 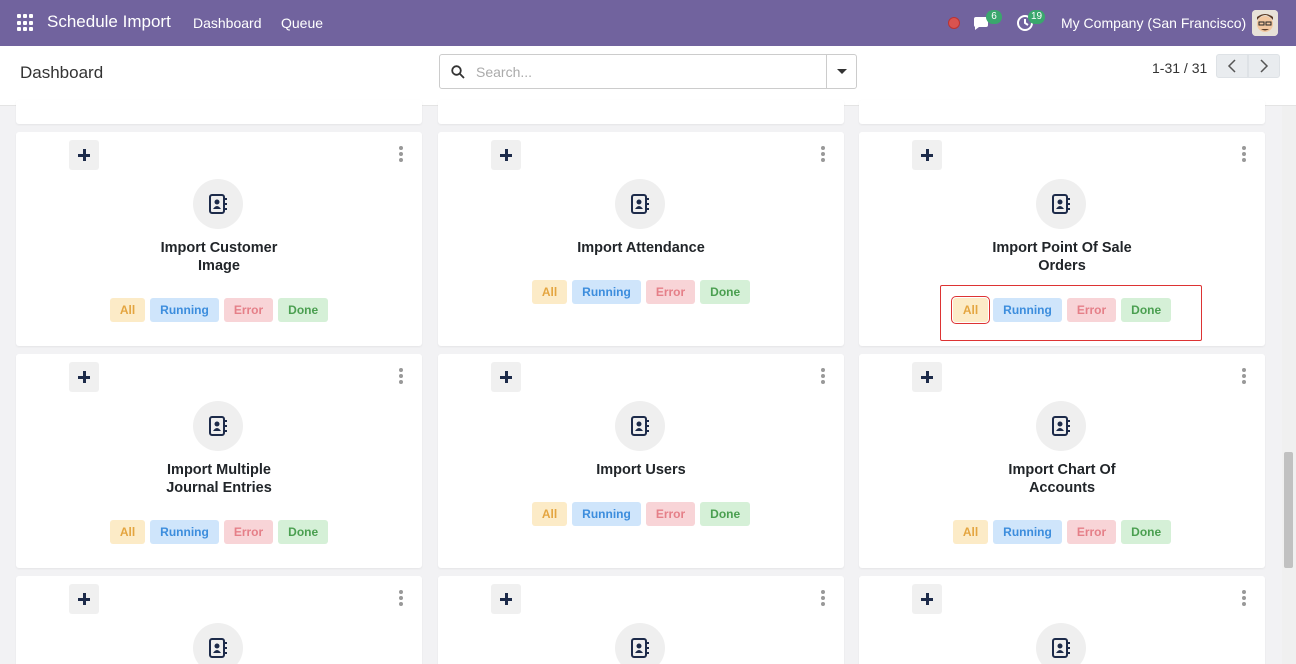 I want to click on card-title: Import Users, so click(x=641, y=470).